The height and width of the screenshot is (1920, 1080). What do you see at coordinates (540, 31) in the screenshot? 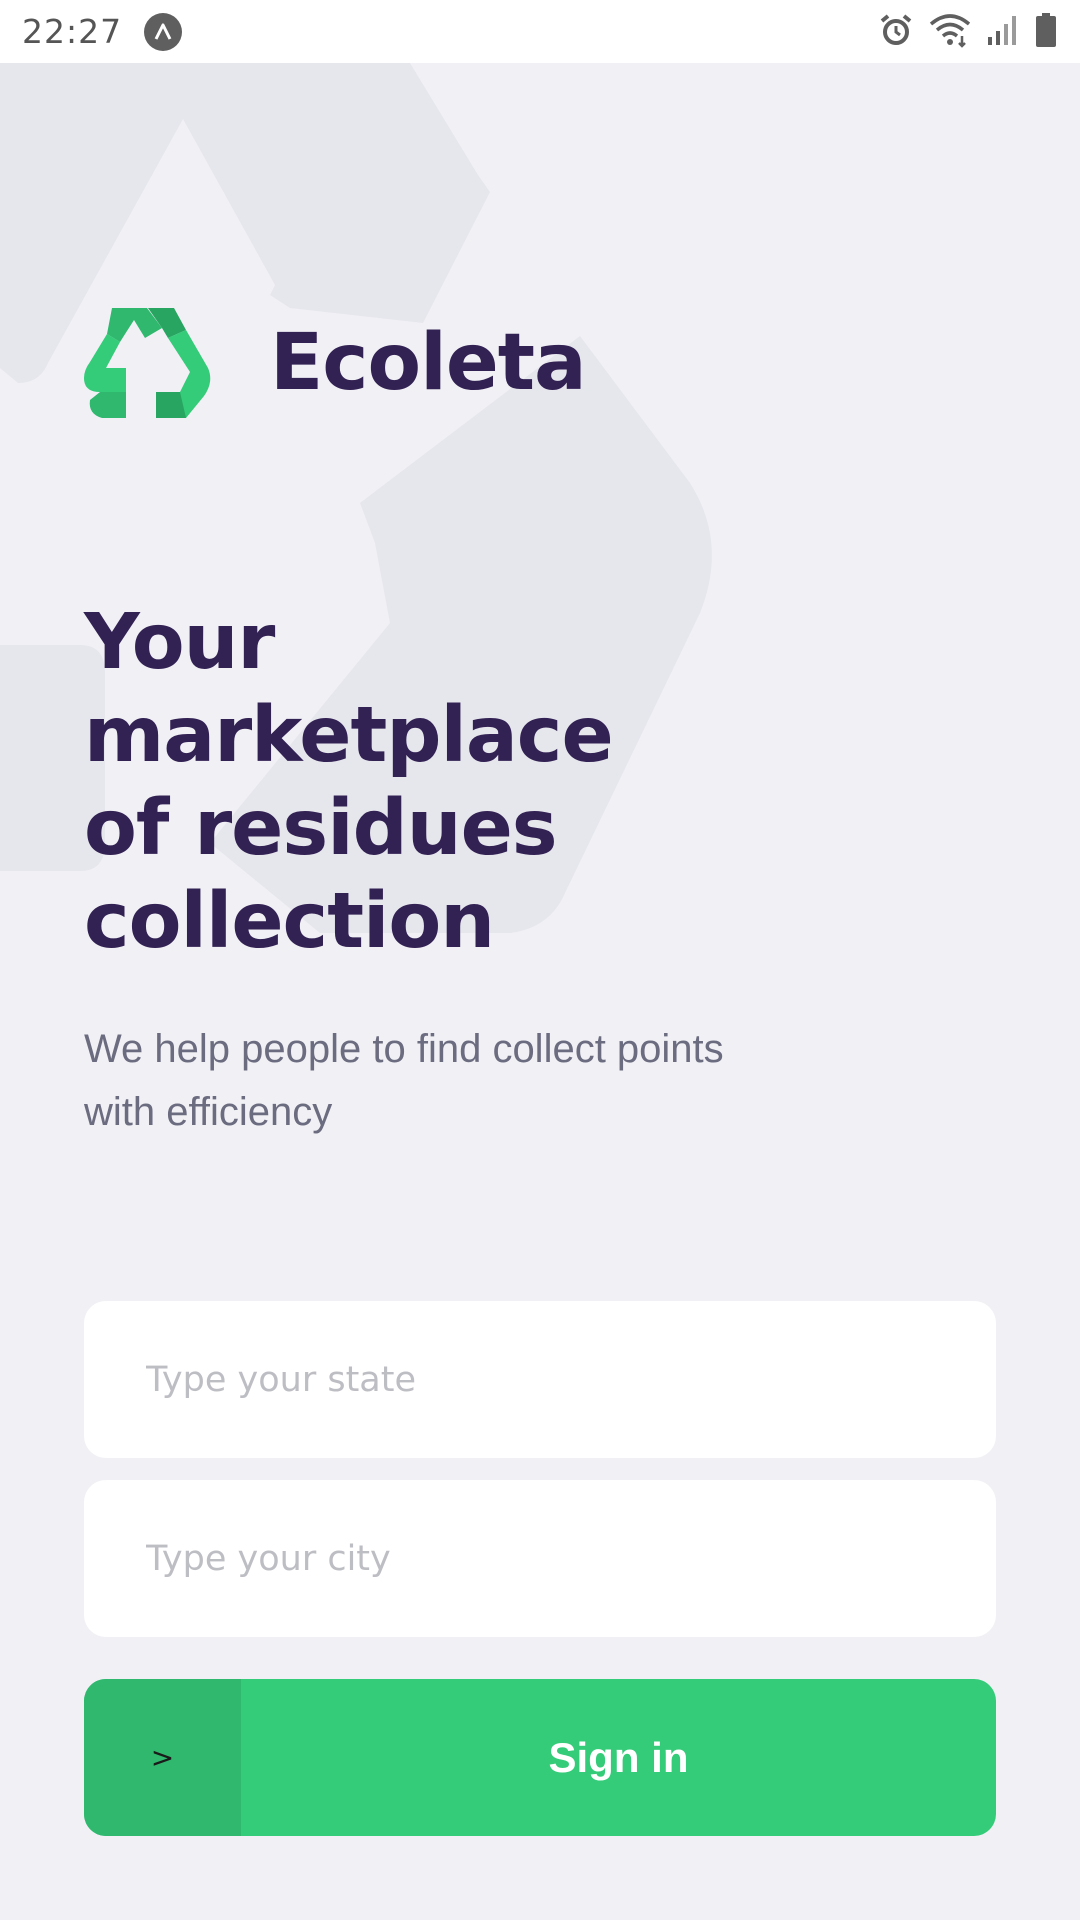
I see `status-bar: 22:27` at bounding box center [540, 31].